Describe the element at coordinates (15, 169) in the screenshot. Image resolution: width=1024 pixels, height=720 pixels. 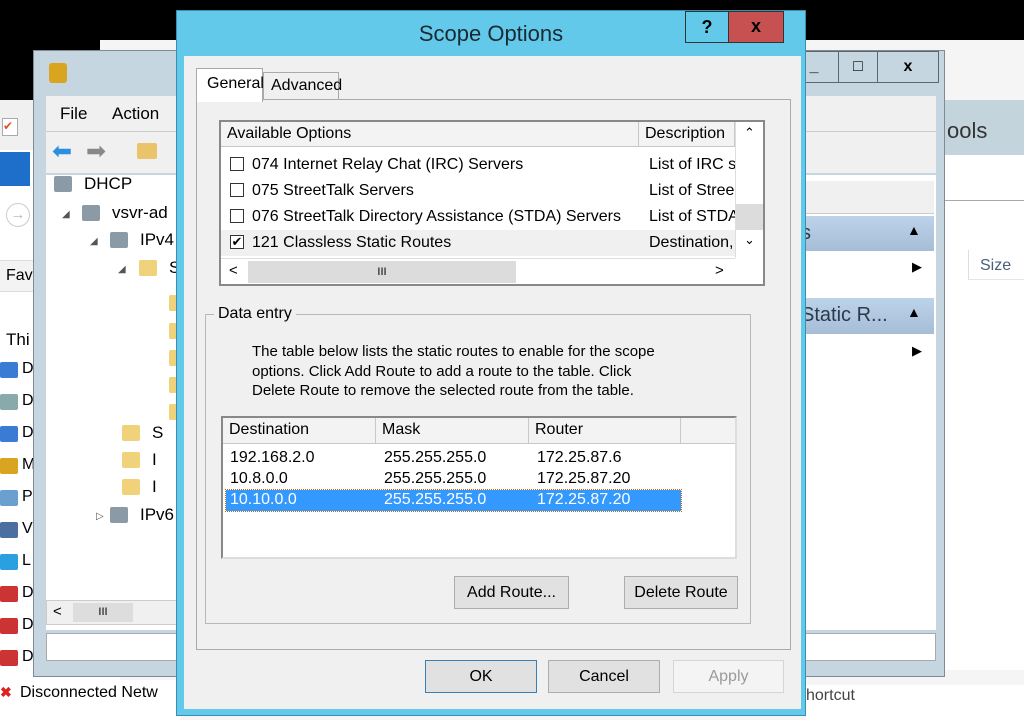
I see `selected-bar` at that location.